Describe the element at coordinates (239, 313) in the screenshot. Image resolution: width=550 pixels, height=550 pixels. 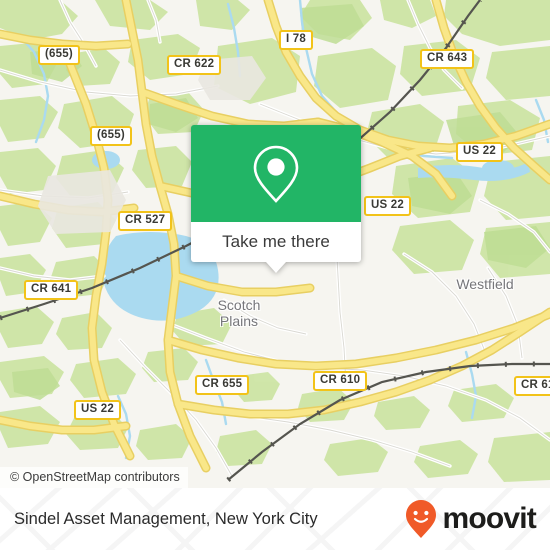
I see `place-label-scotch-plains: Scotch Plains` at that location.